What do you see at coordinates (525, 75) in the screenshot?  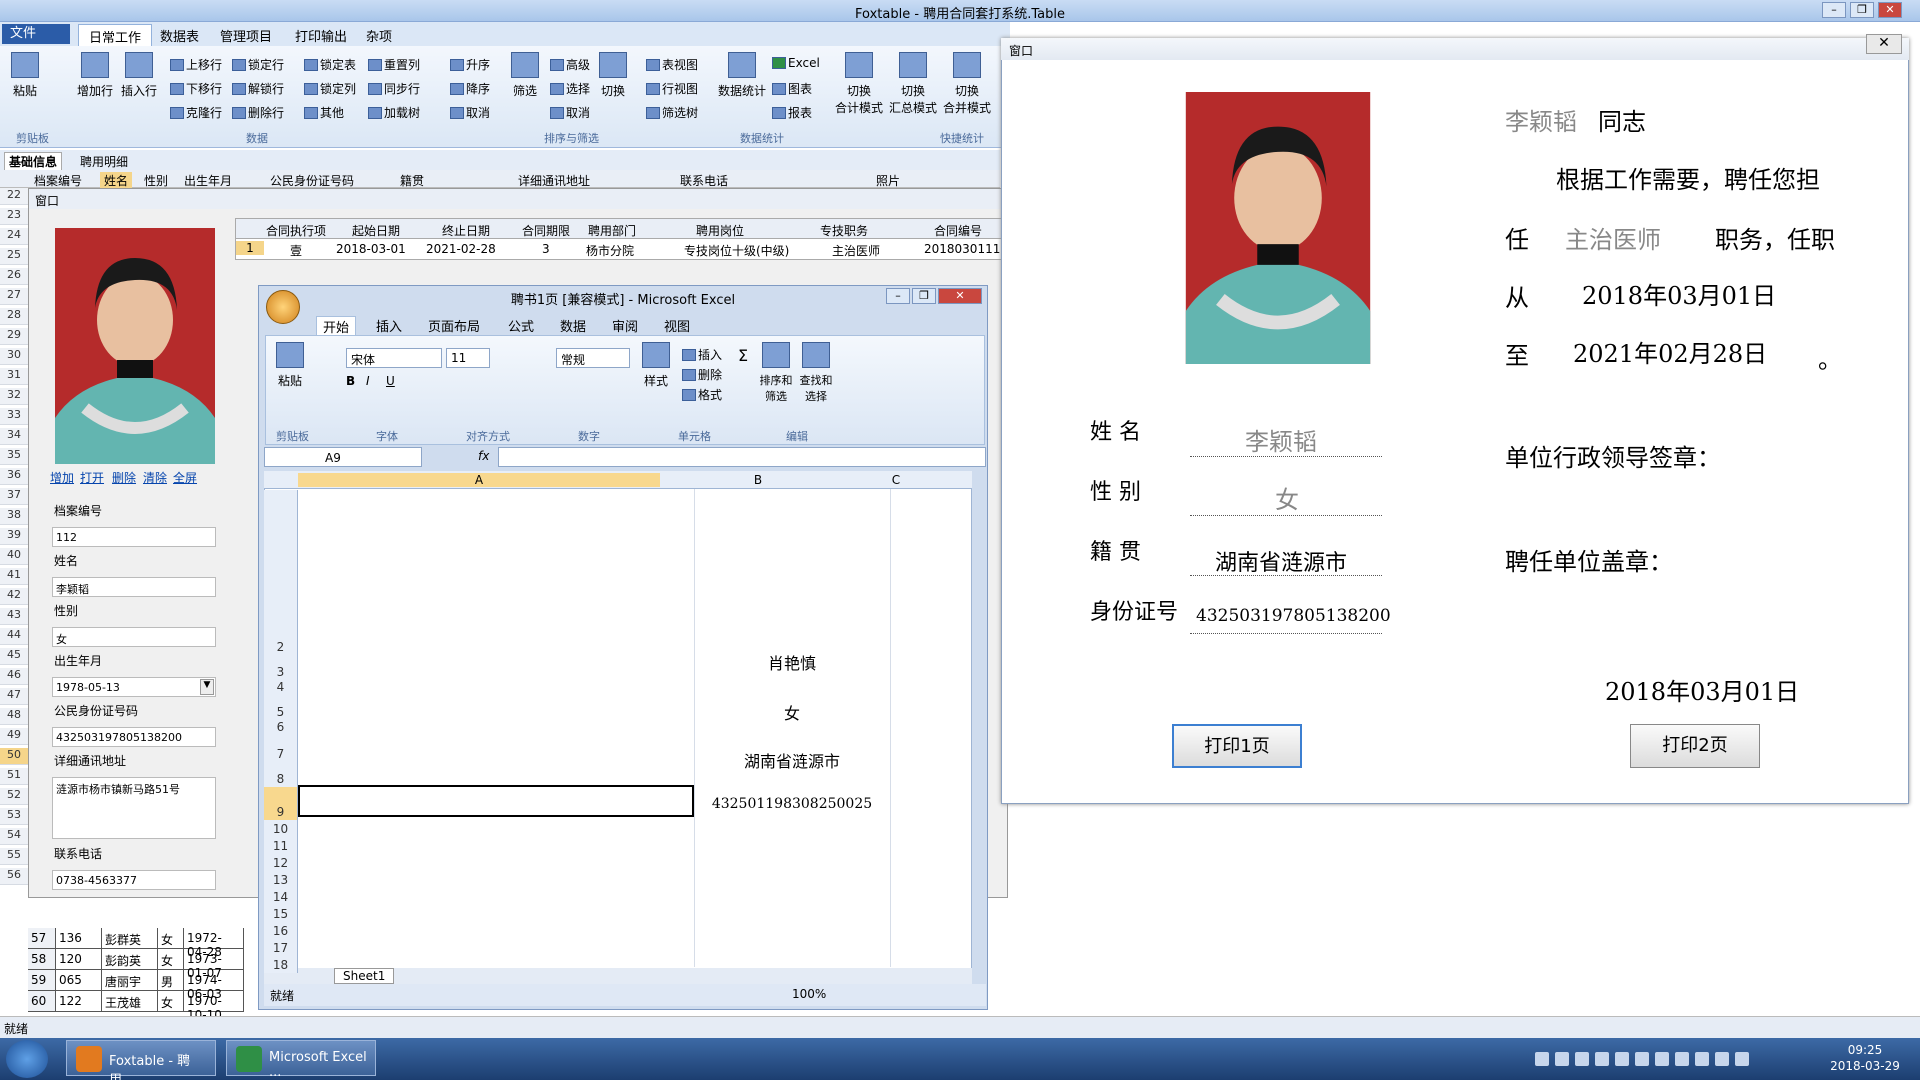 I see `filter-button: 筛选` at bounding box center [525, 75].